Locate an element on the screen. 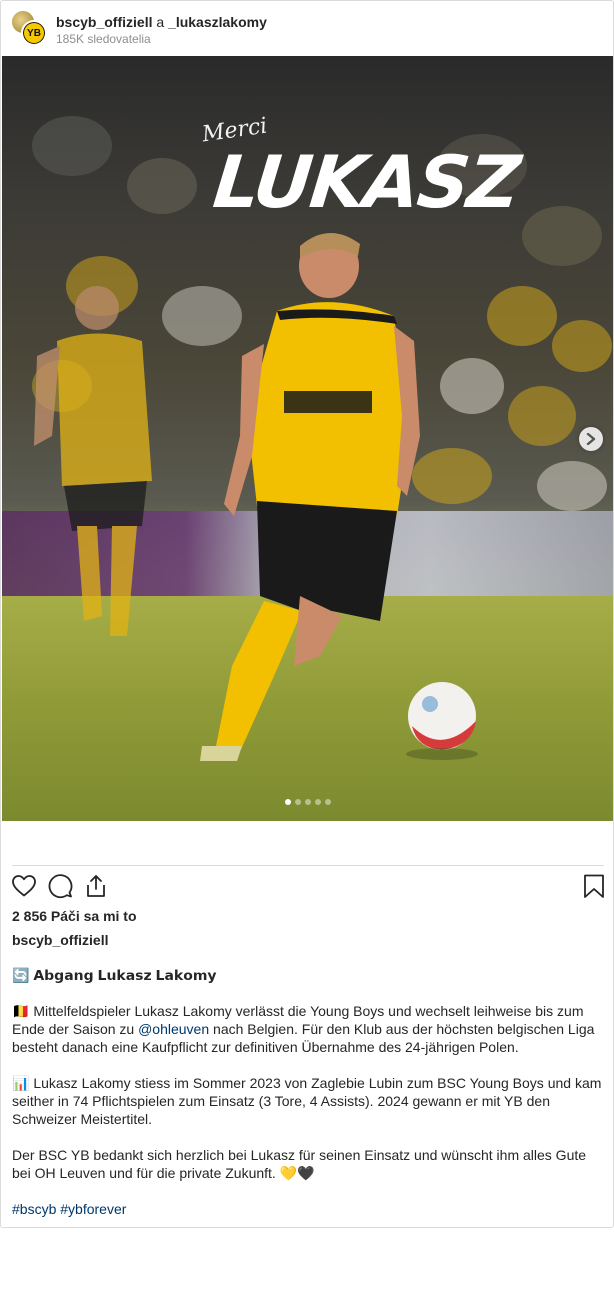 Image resolution: width=614 pixels, height=1297 pixels. like-count: 2 856 Páči sa mi to is located at coordinates (74, 916).